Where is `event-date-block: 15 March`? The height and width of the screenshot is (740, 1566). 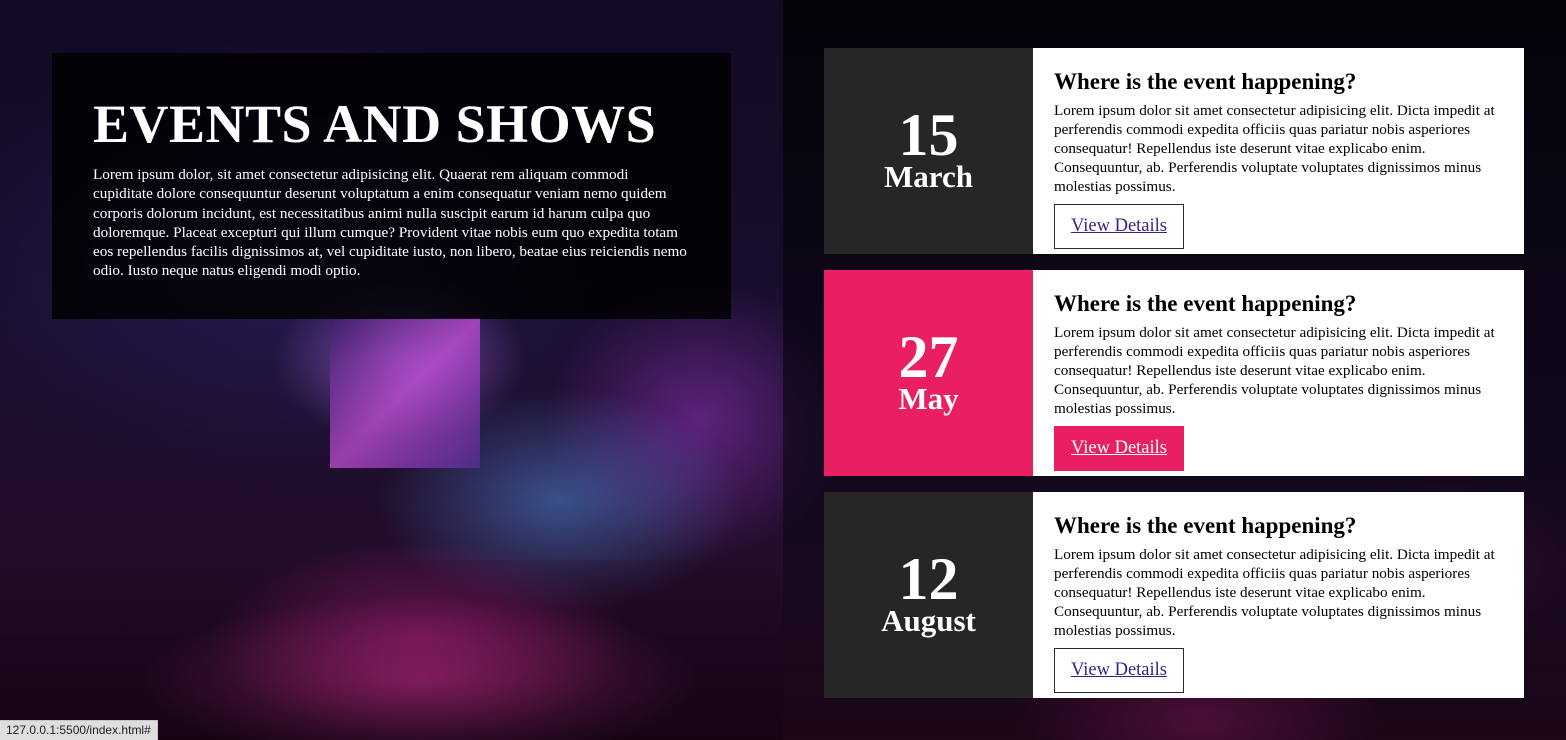 event-date-block: 15 March is located at coordinates (928, 151).